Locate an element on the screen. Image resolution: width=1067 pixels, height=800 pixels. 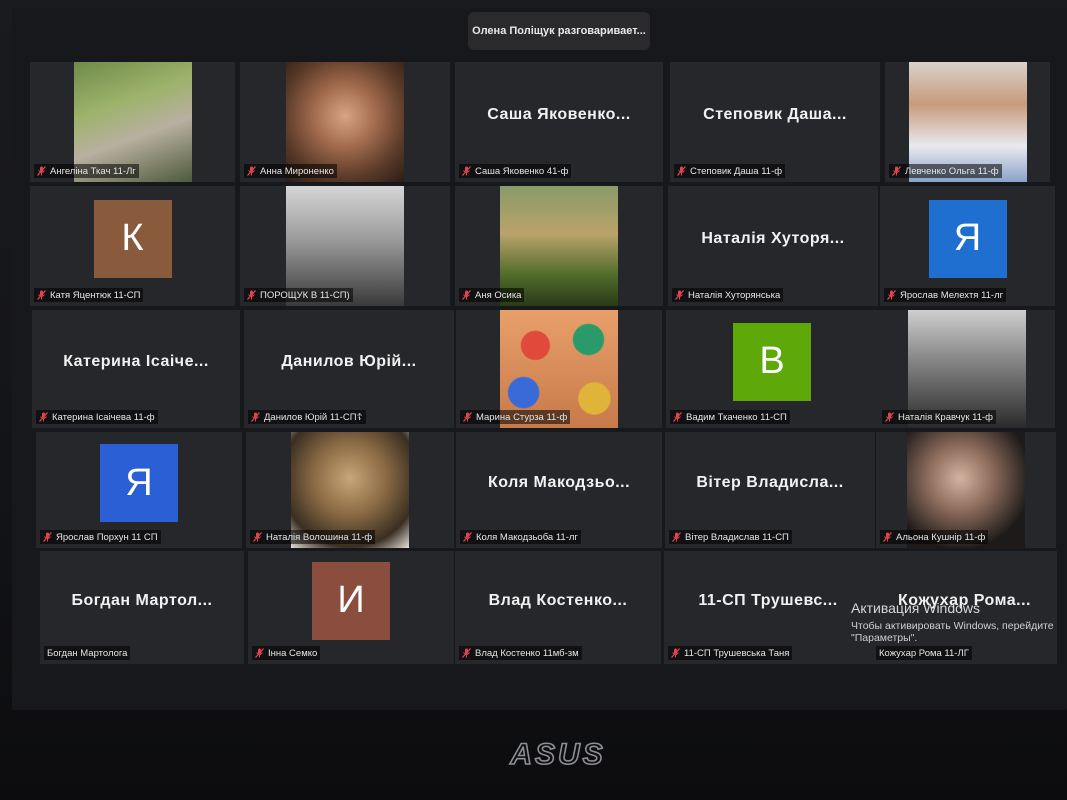
participant-name-label: Катерина Ісаічева 11-ф is located at coordinates (97, 417).